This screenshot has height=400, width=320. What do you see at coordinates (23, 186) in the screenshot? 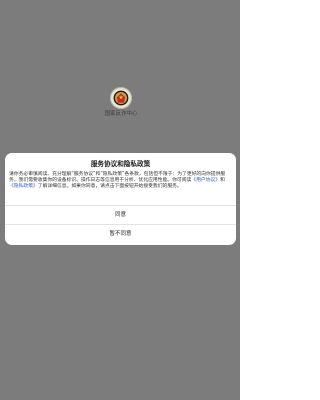
I see `privacy-policy-link: 《隐私政策》` at bounding box center [23, 186].